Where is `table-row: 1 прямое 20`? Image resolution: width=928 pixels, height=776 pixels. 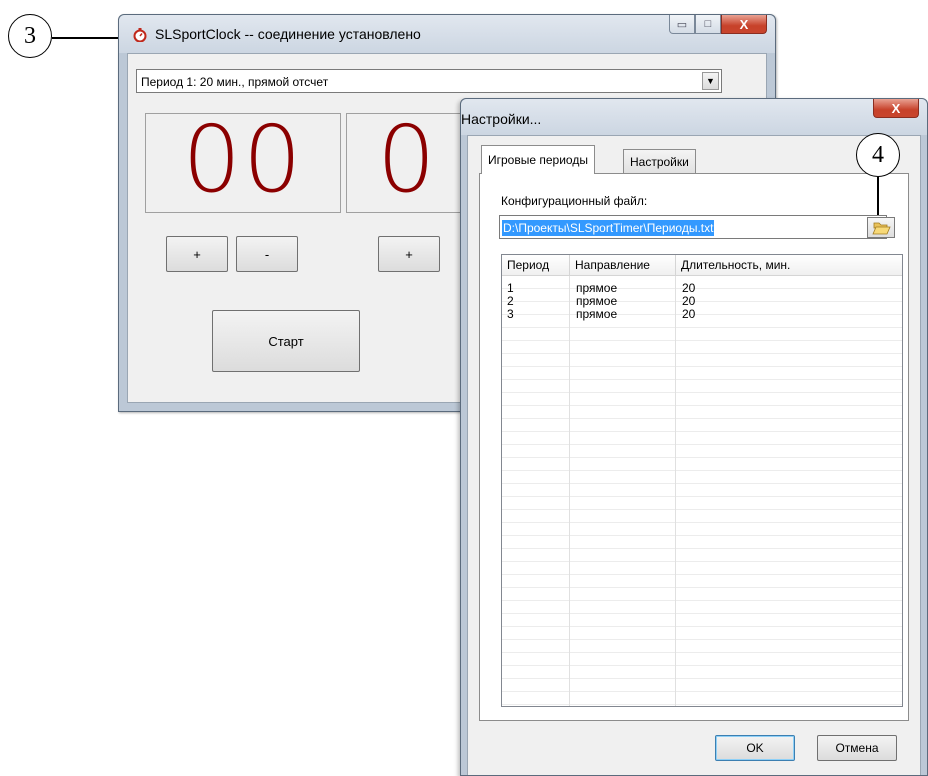 table-row: 1 прямое 20 is located at coordinates (702, 288).